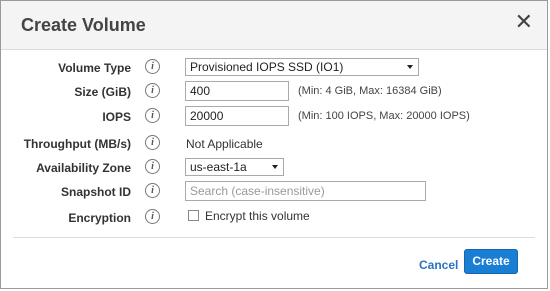 The image size is (550, 291). I want to click on volume-type-label: Volume Type, so click(94, 68).